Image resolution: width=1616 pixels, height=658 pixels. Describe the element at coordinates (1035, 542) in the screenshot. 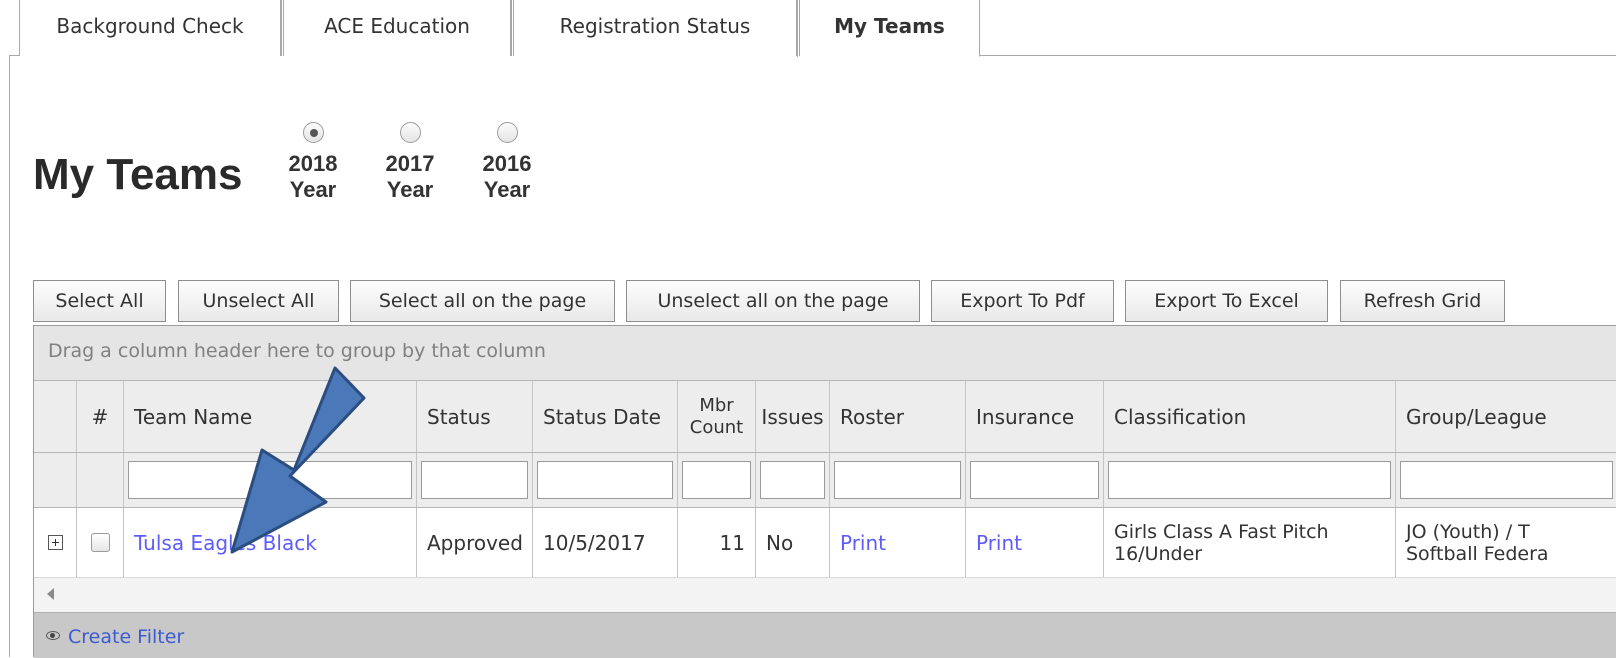

I see `insurance-cell: Print` at that location.